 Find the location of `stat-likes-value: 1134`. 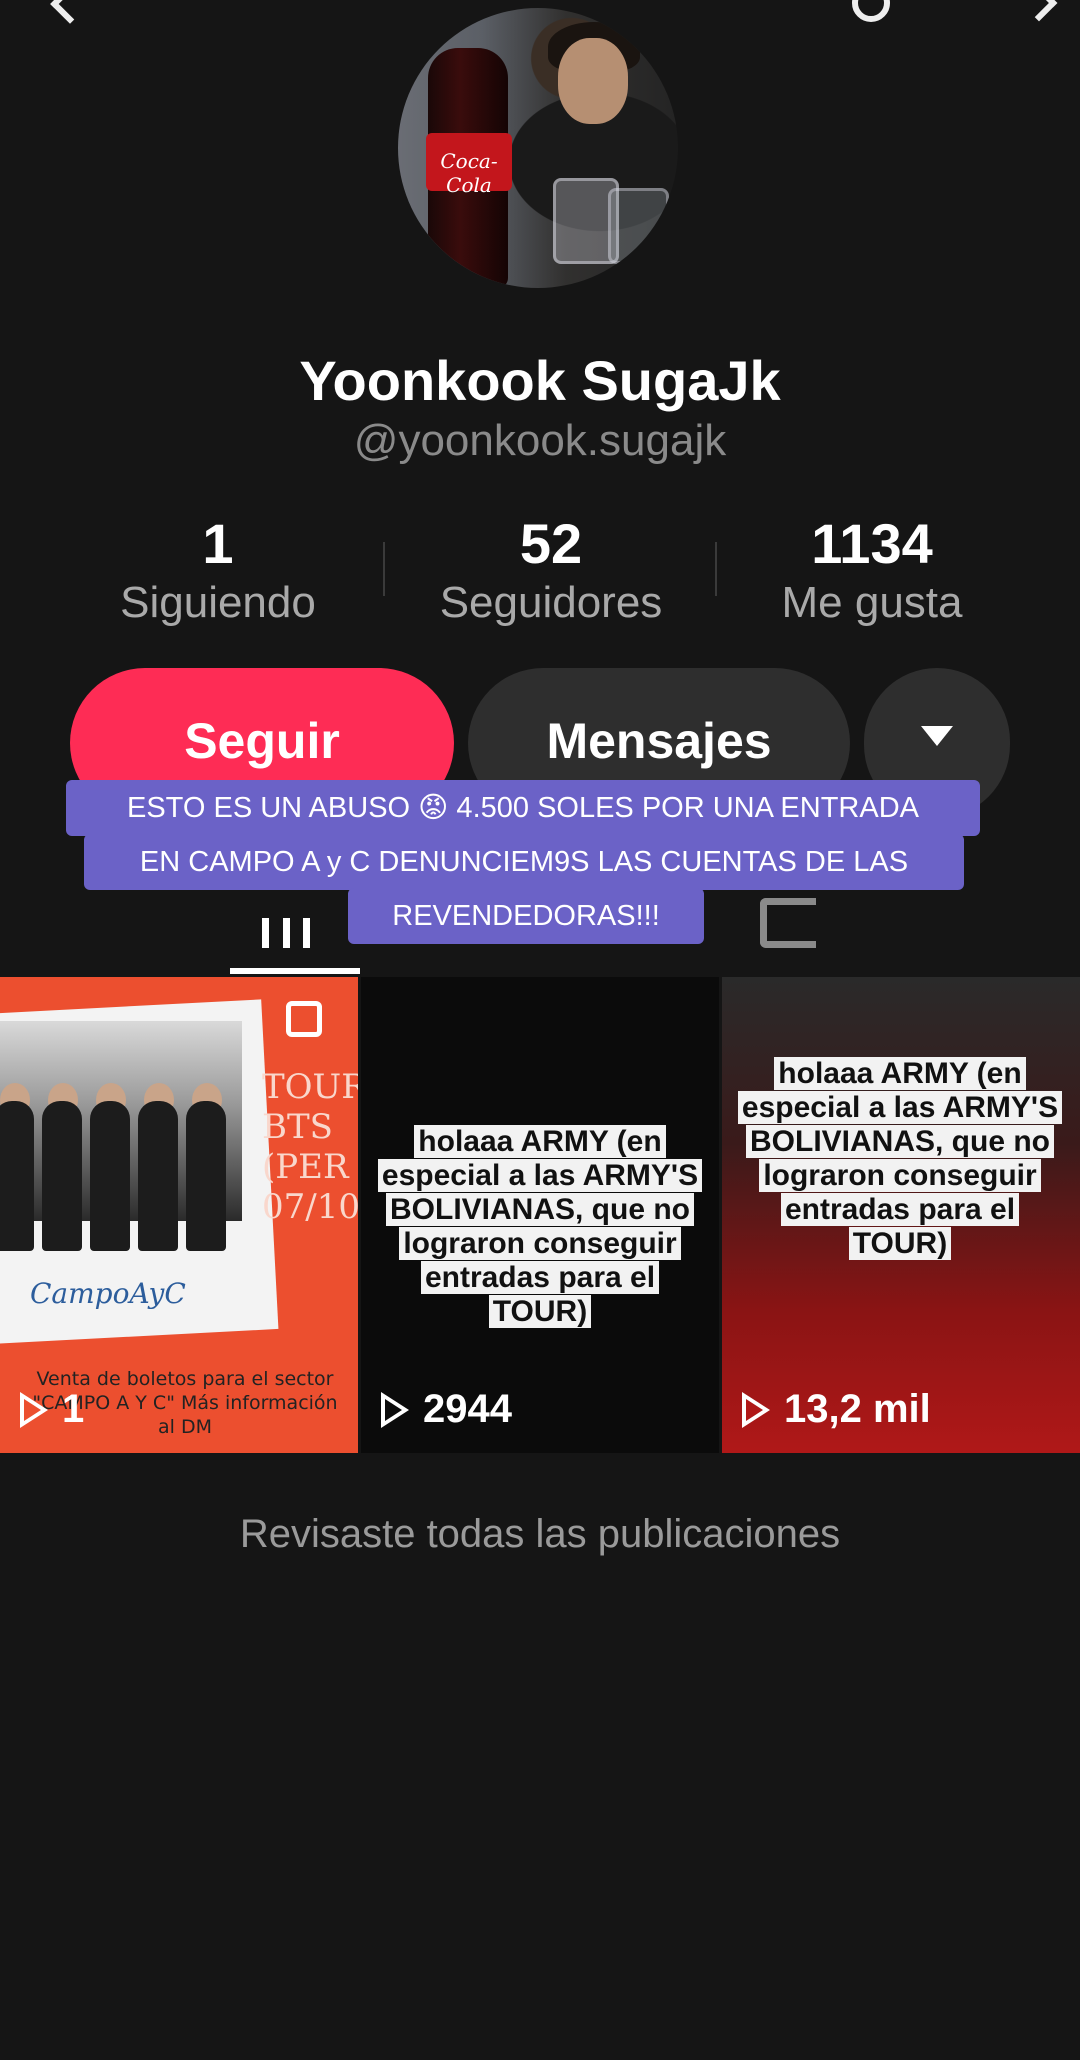

stat-likes-value: 1134 is located at coordinates (872, 543).